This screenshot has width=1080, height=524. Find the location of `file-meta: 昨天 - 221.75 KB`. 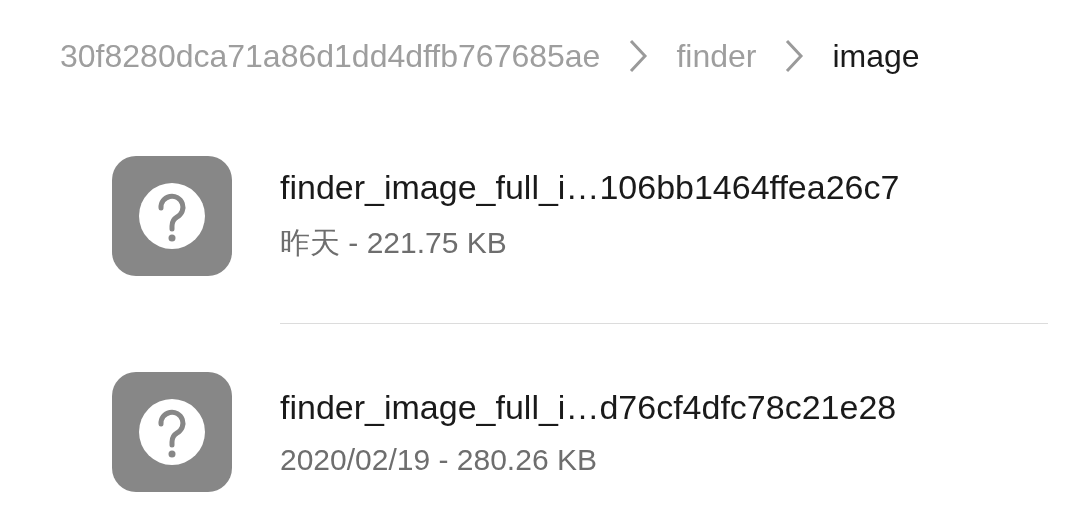

file-meta: 昨天 - 221.75 KB is located at coordinates (394, 243).